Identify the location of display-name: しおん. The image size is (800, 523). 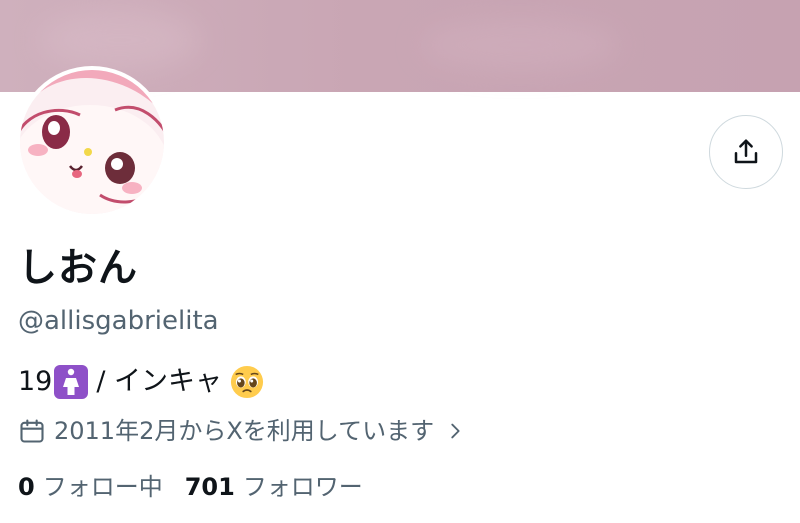
(78, 268).